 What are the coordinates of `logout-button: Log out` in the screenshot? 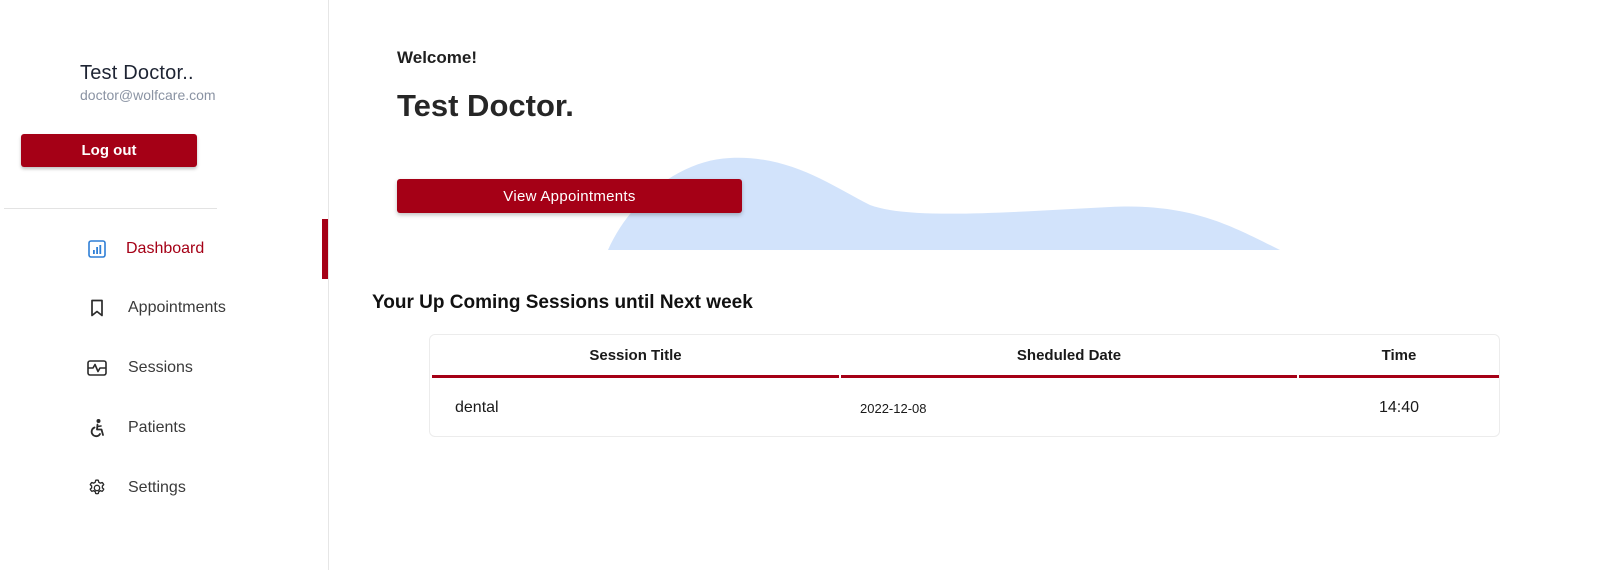 It's located at (109, 150).